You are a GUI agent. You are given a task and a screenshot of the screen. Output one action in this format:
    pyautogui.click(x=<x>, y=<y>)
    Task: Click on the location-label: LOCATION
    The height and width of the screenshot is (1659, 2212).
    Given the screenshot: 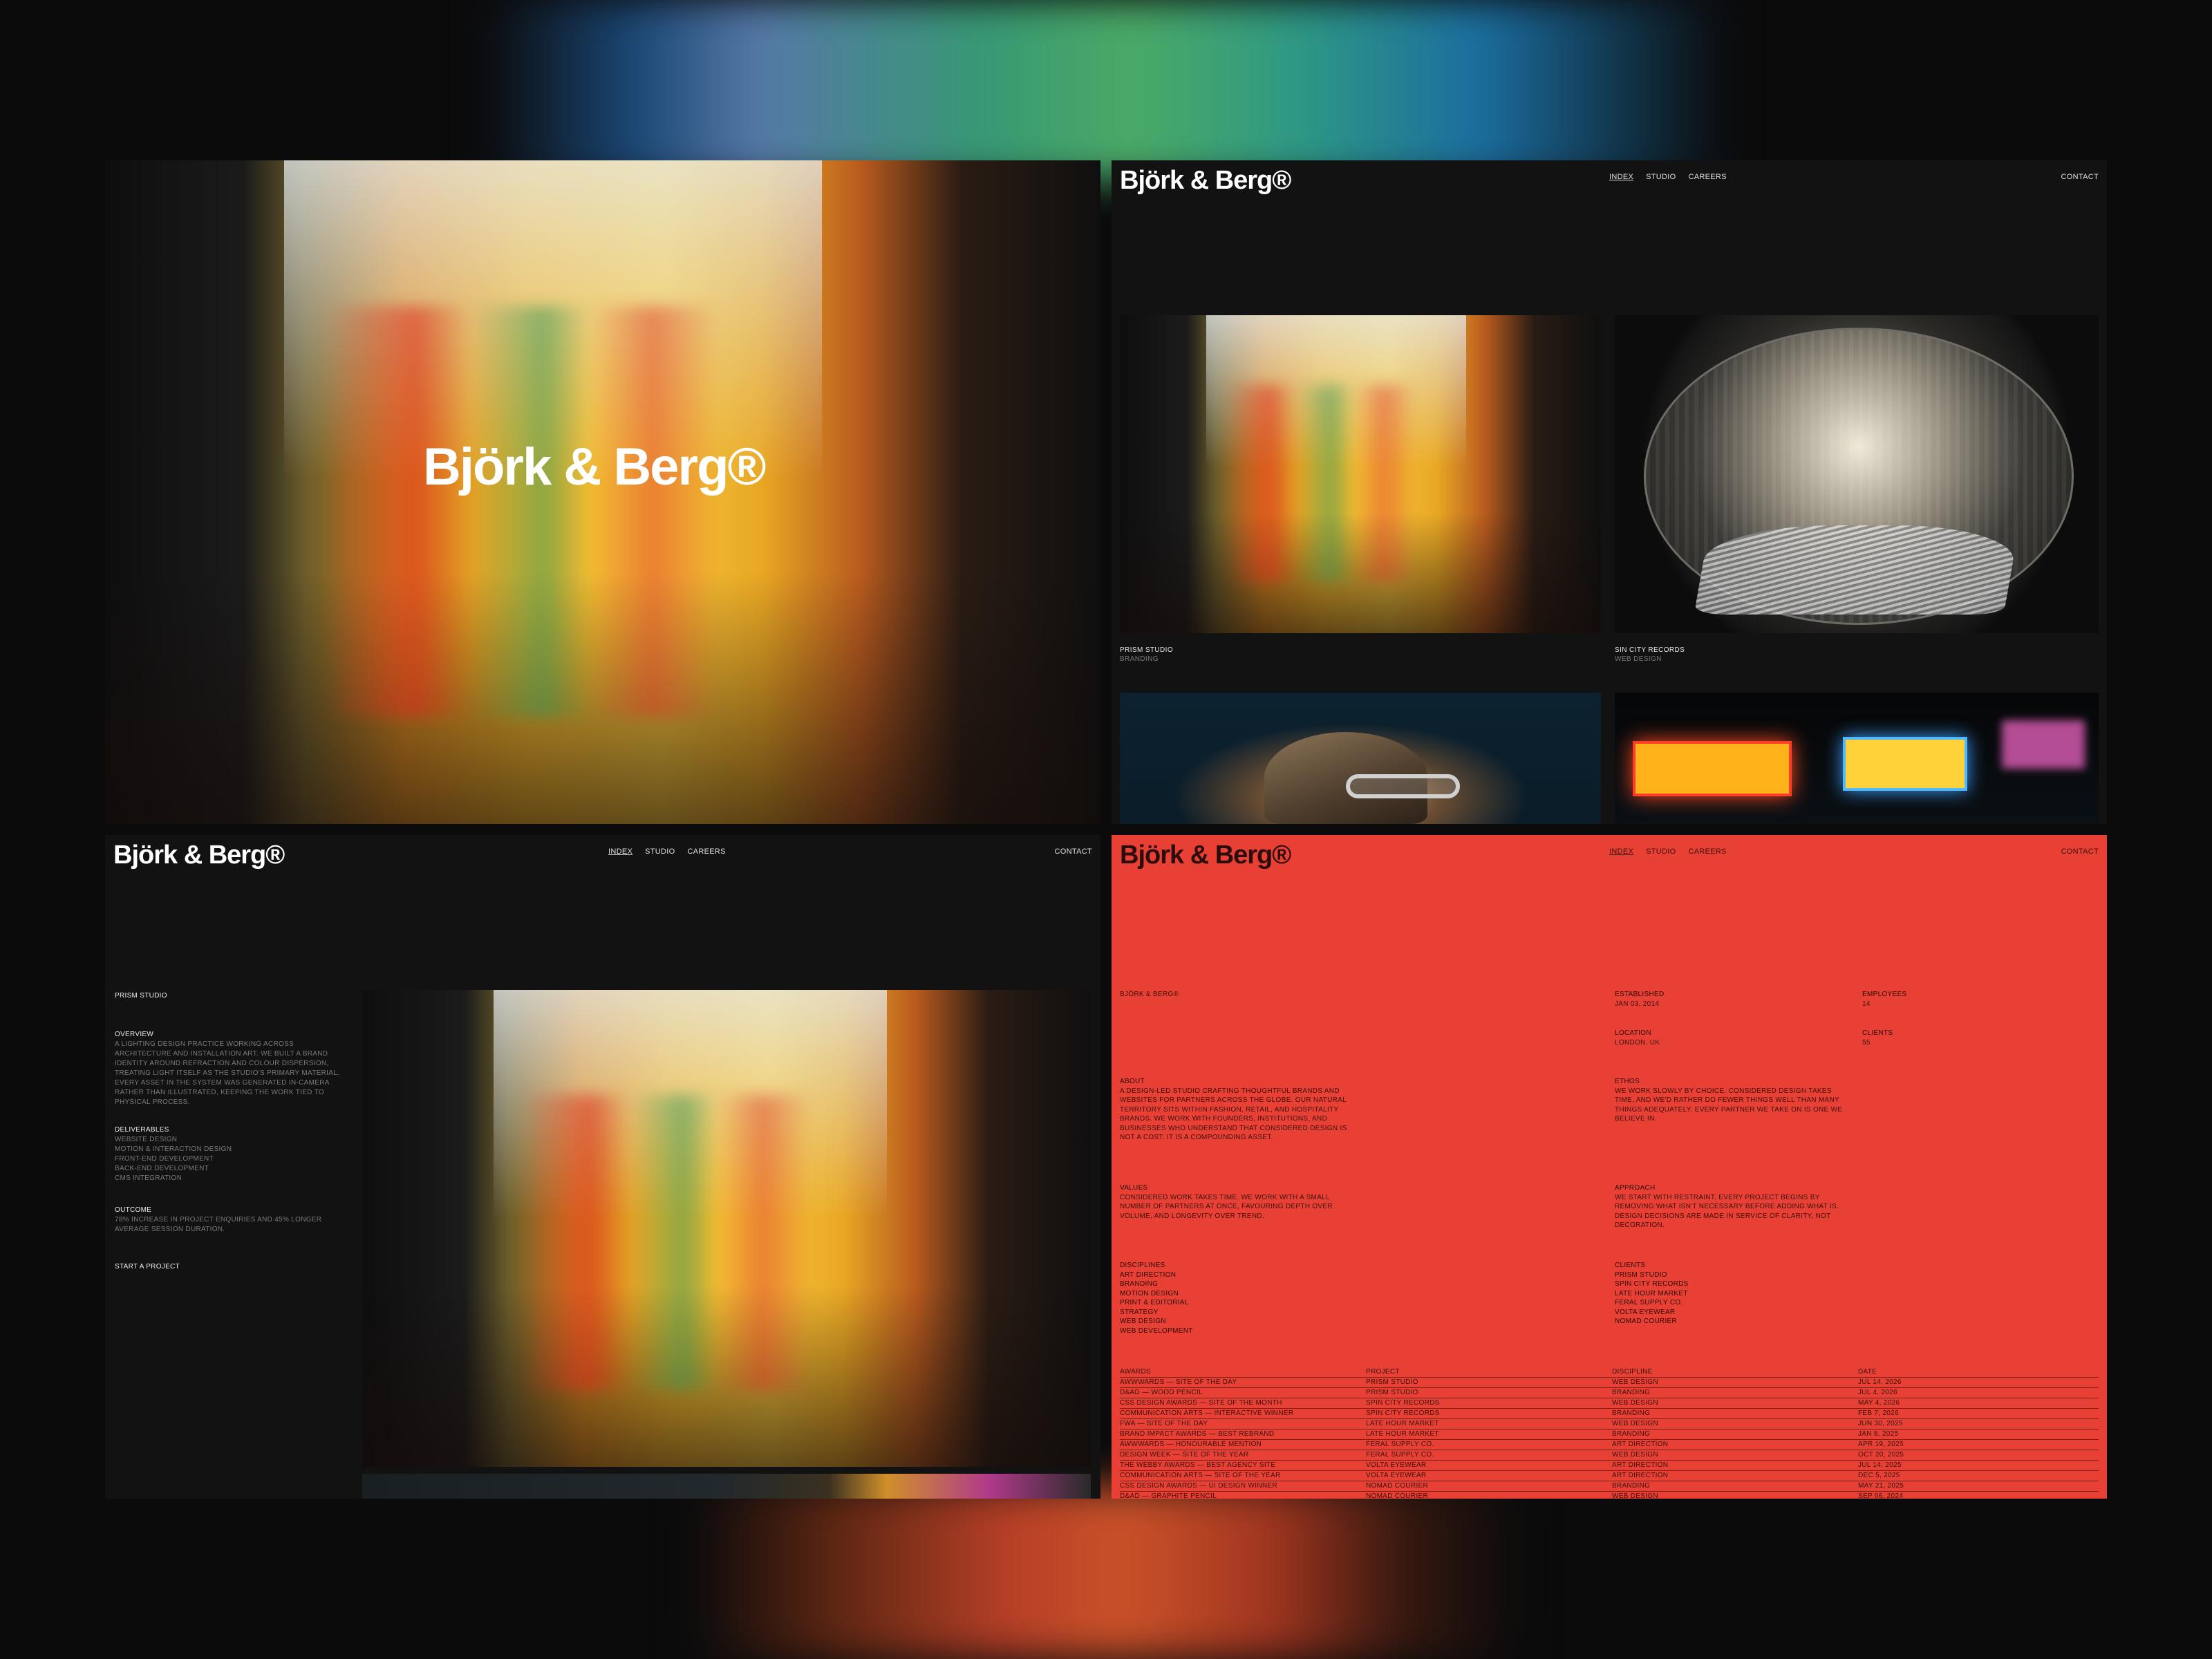 What is the action you would take?
    pyautogui.click(x=1633, y=1033)
    